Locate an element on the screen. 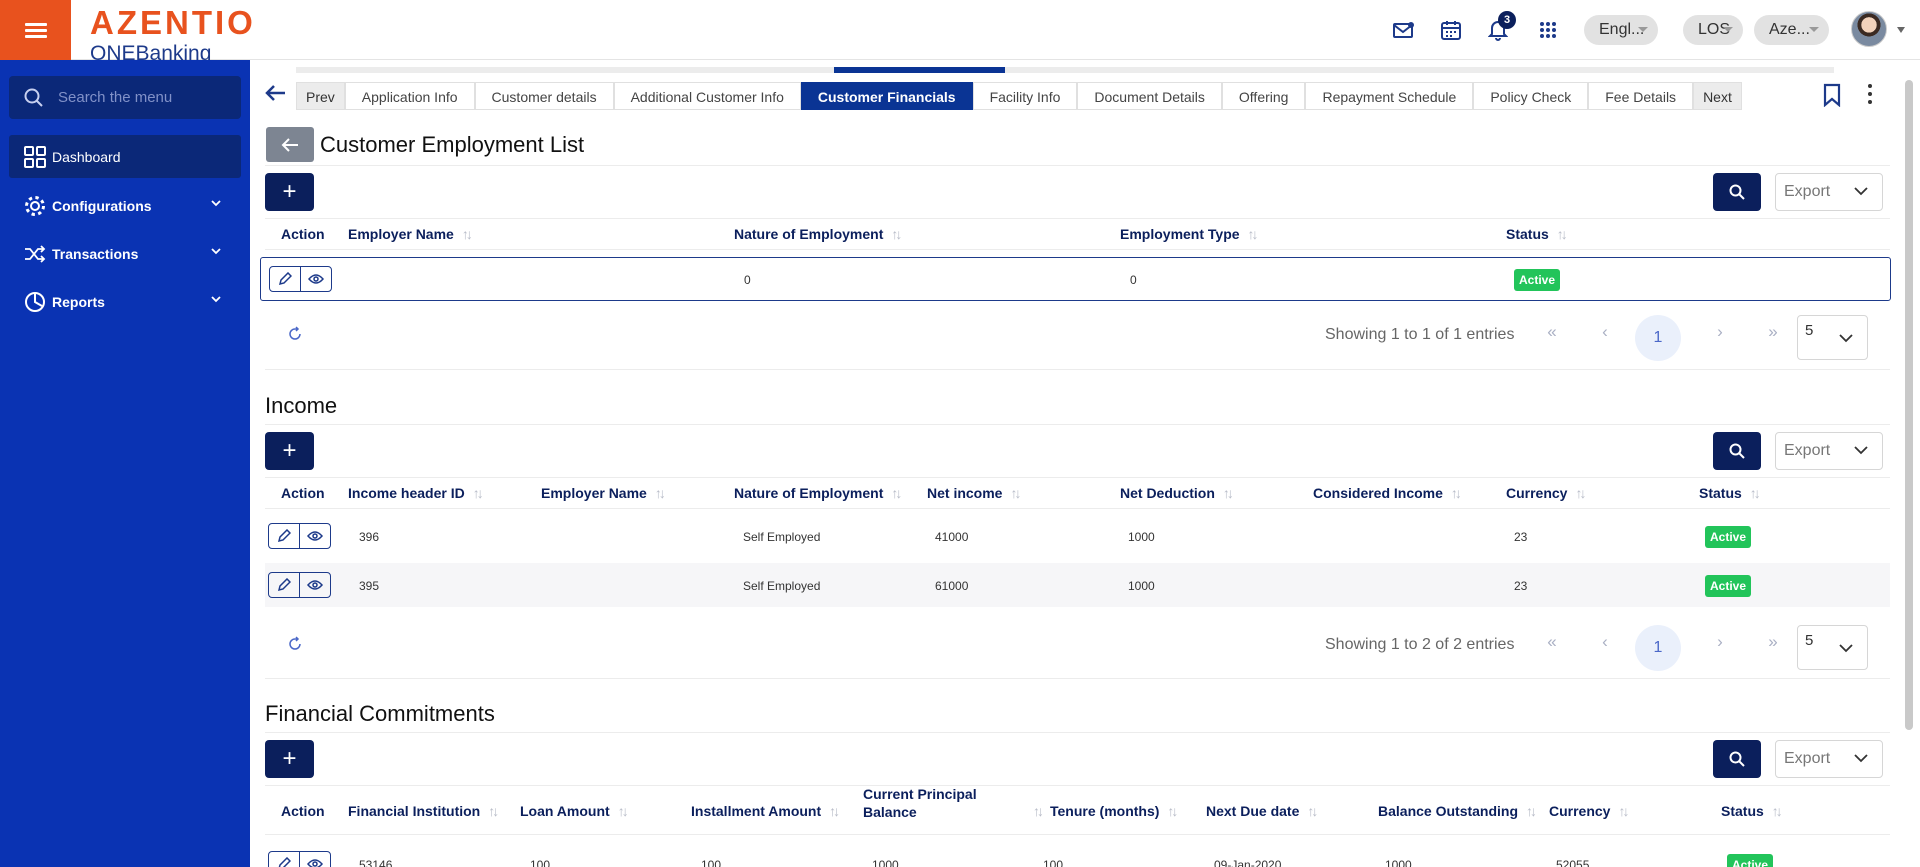  column-header: Current Principal Balance is located at coordinates (922, 803).